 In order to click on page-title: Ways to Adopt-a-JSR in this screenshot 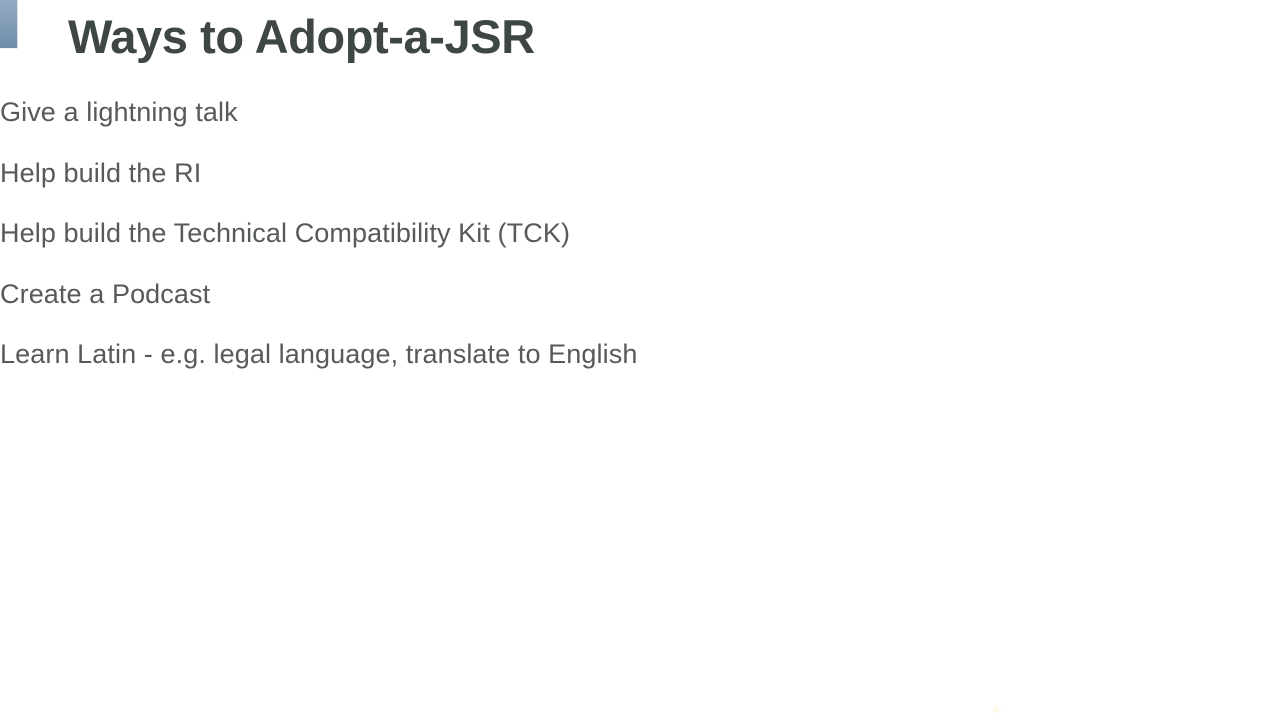, I will do `click(301, 36)`.